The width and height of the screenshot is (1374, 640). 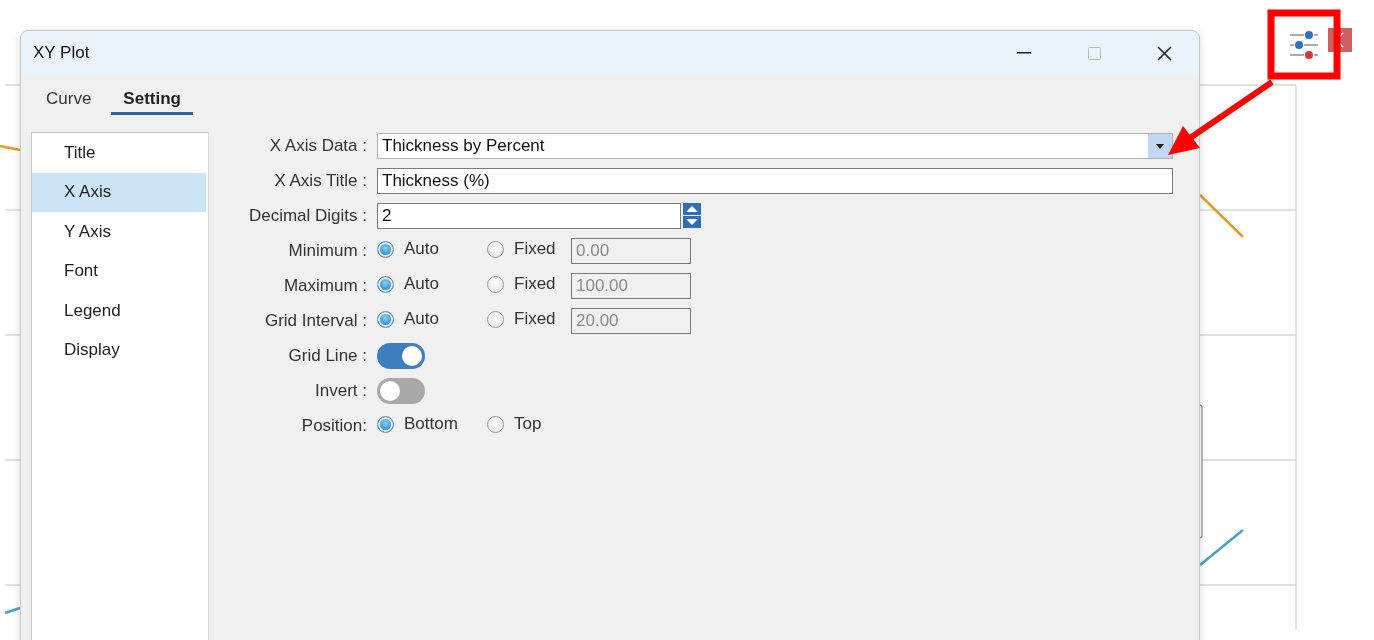 I want to click on spinner-up-icon, so click(x=692, y=209).